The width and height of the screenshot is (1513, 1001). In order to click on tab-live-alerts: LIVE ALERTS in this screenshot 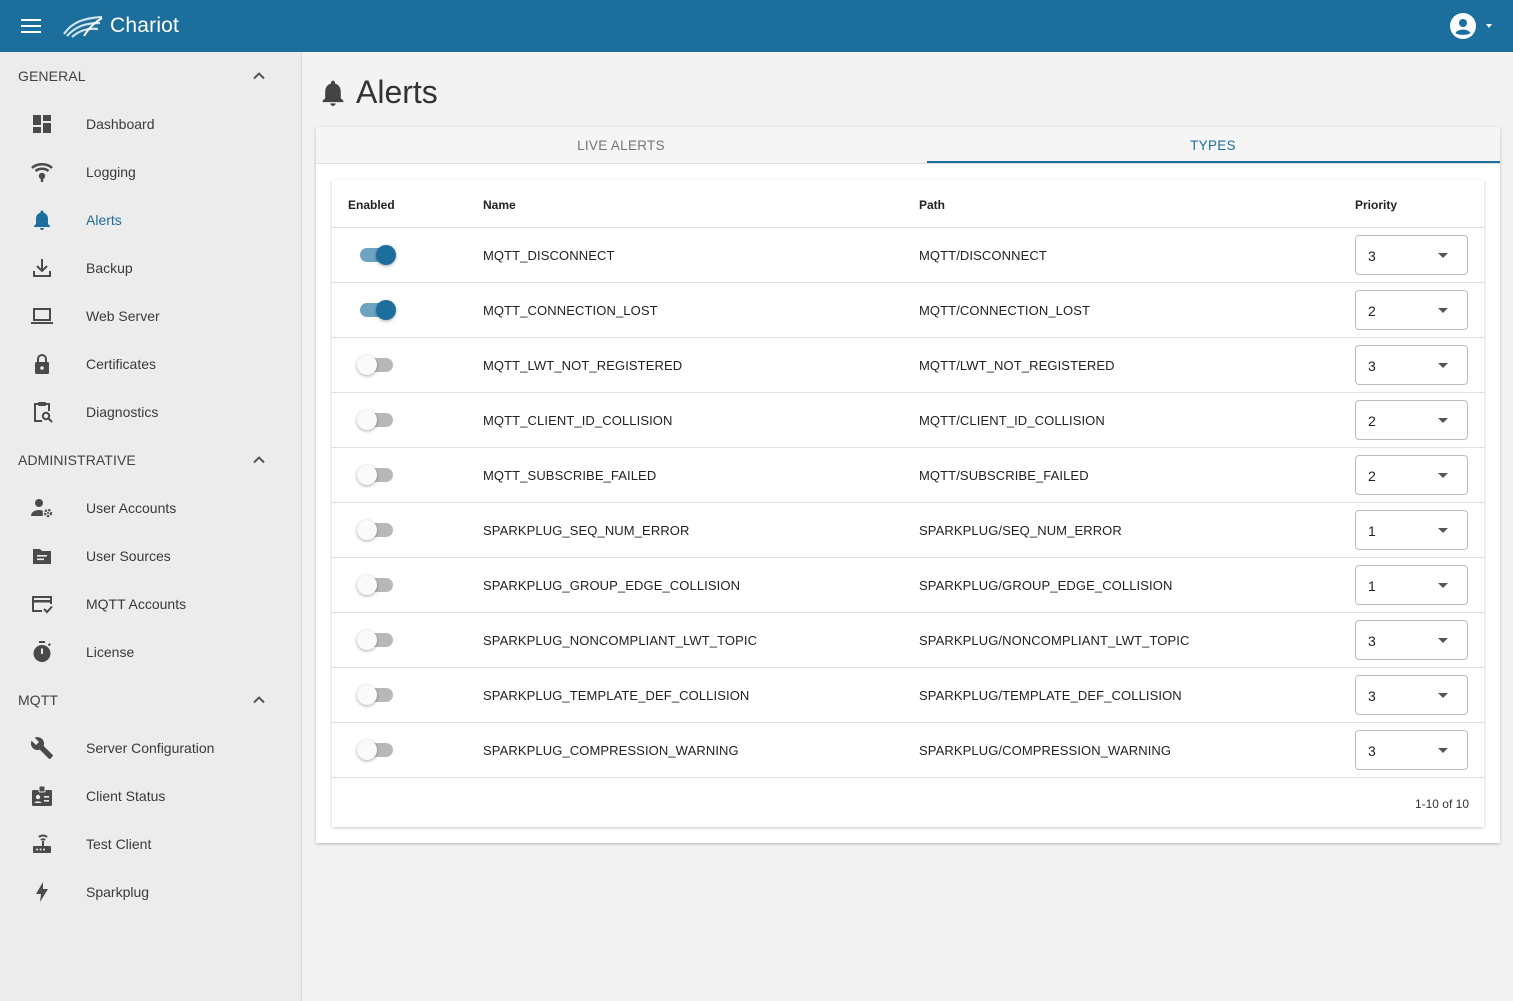, I will do `click(621, 145)`.